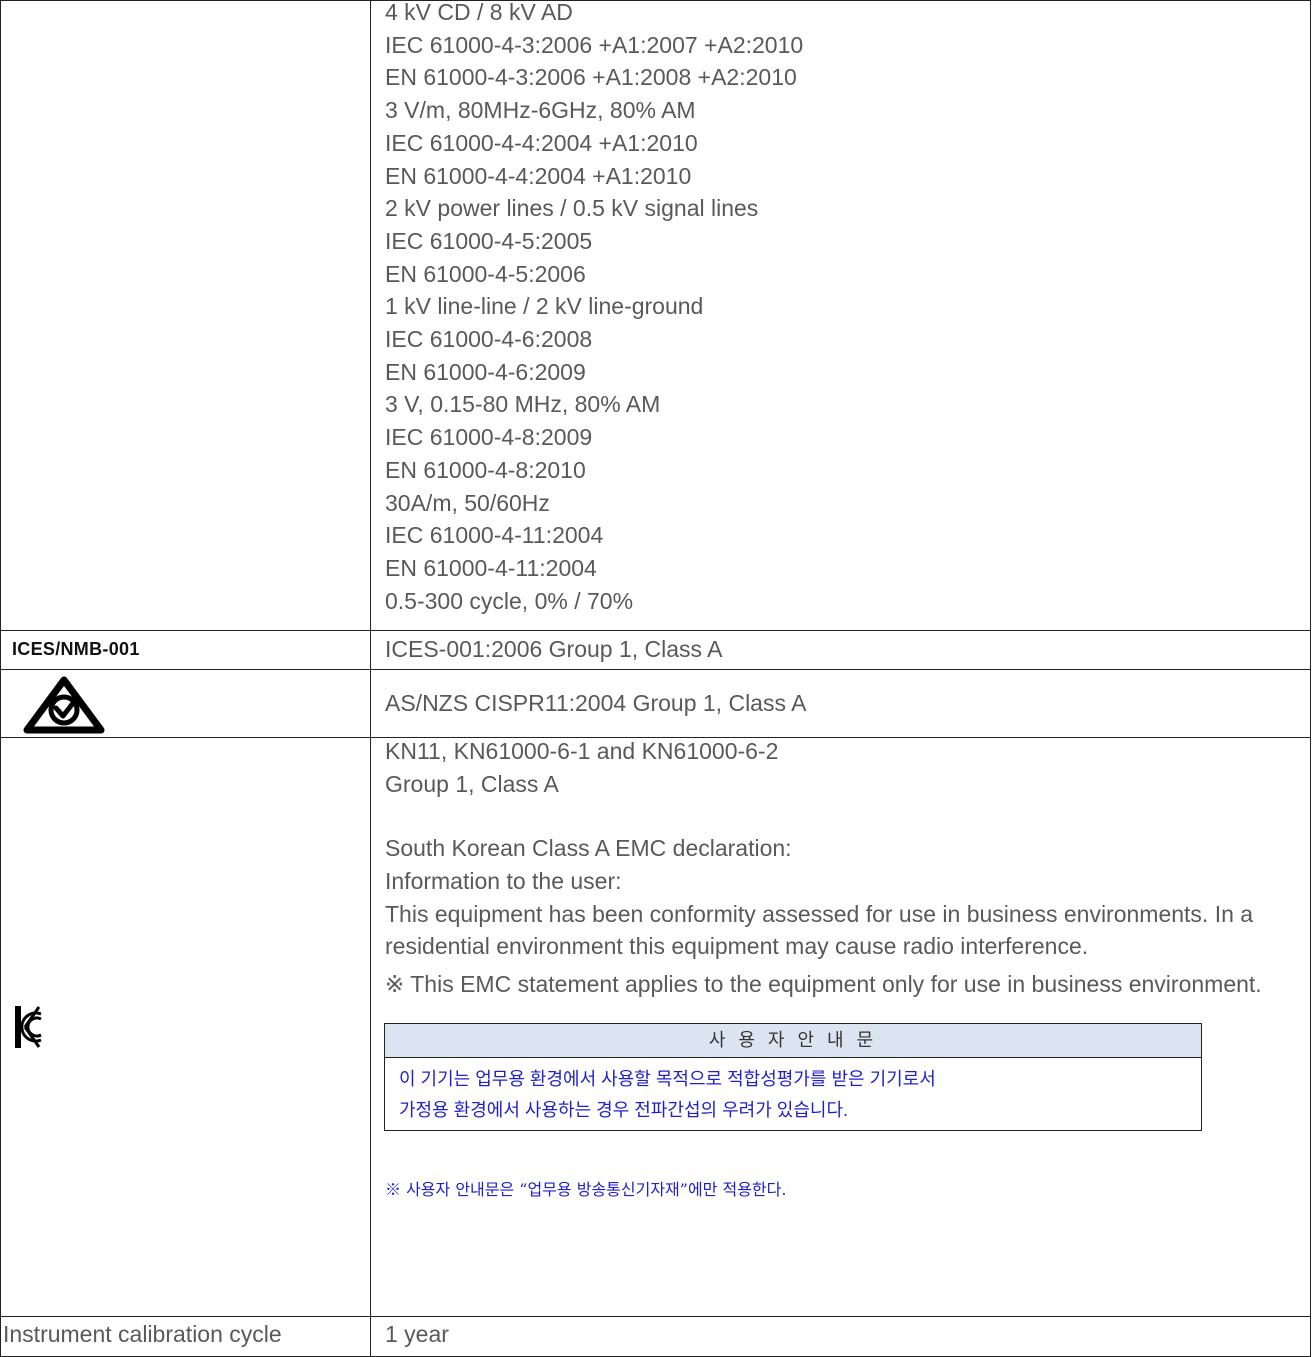 Image resolution: width=1312 pixels, height=1357 pixels. I want to click on emc-line: 3 V/m, 80MHz-6GHz, 80% AM, so click(540, 110).